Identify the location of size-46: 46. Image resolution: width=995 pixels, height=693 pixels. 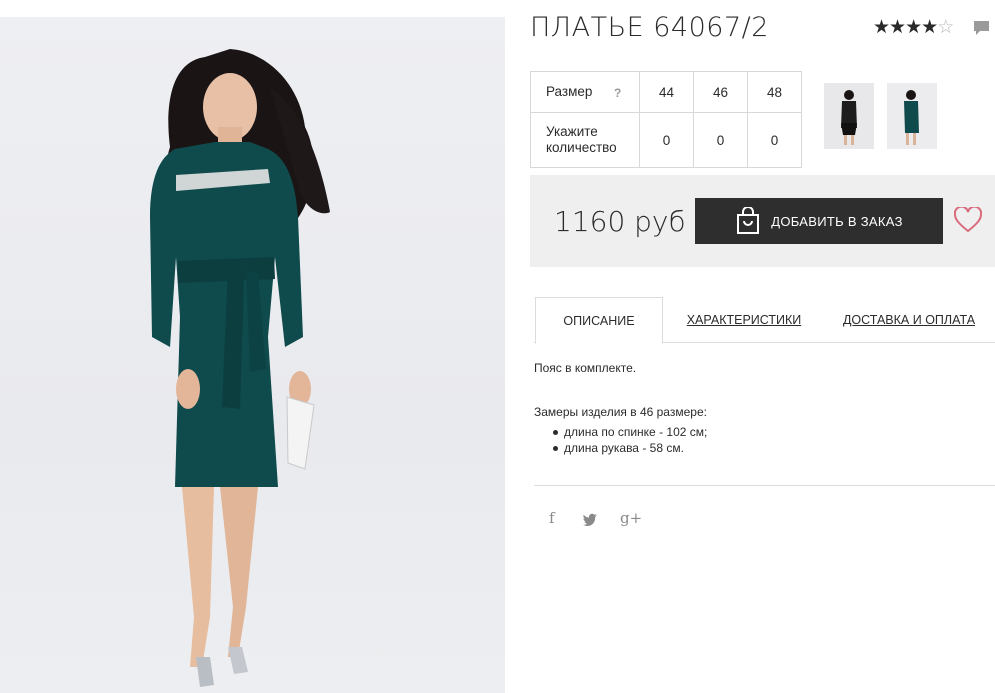
(720, 92).